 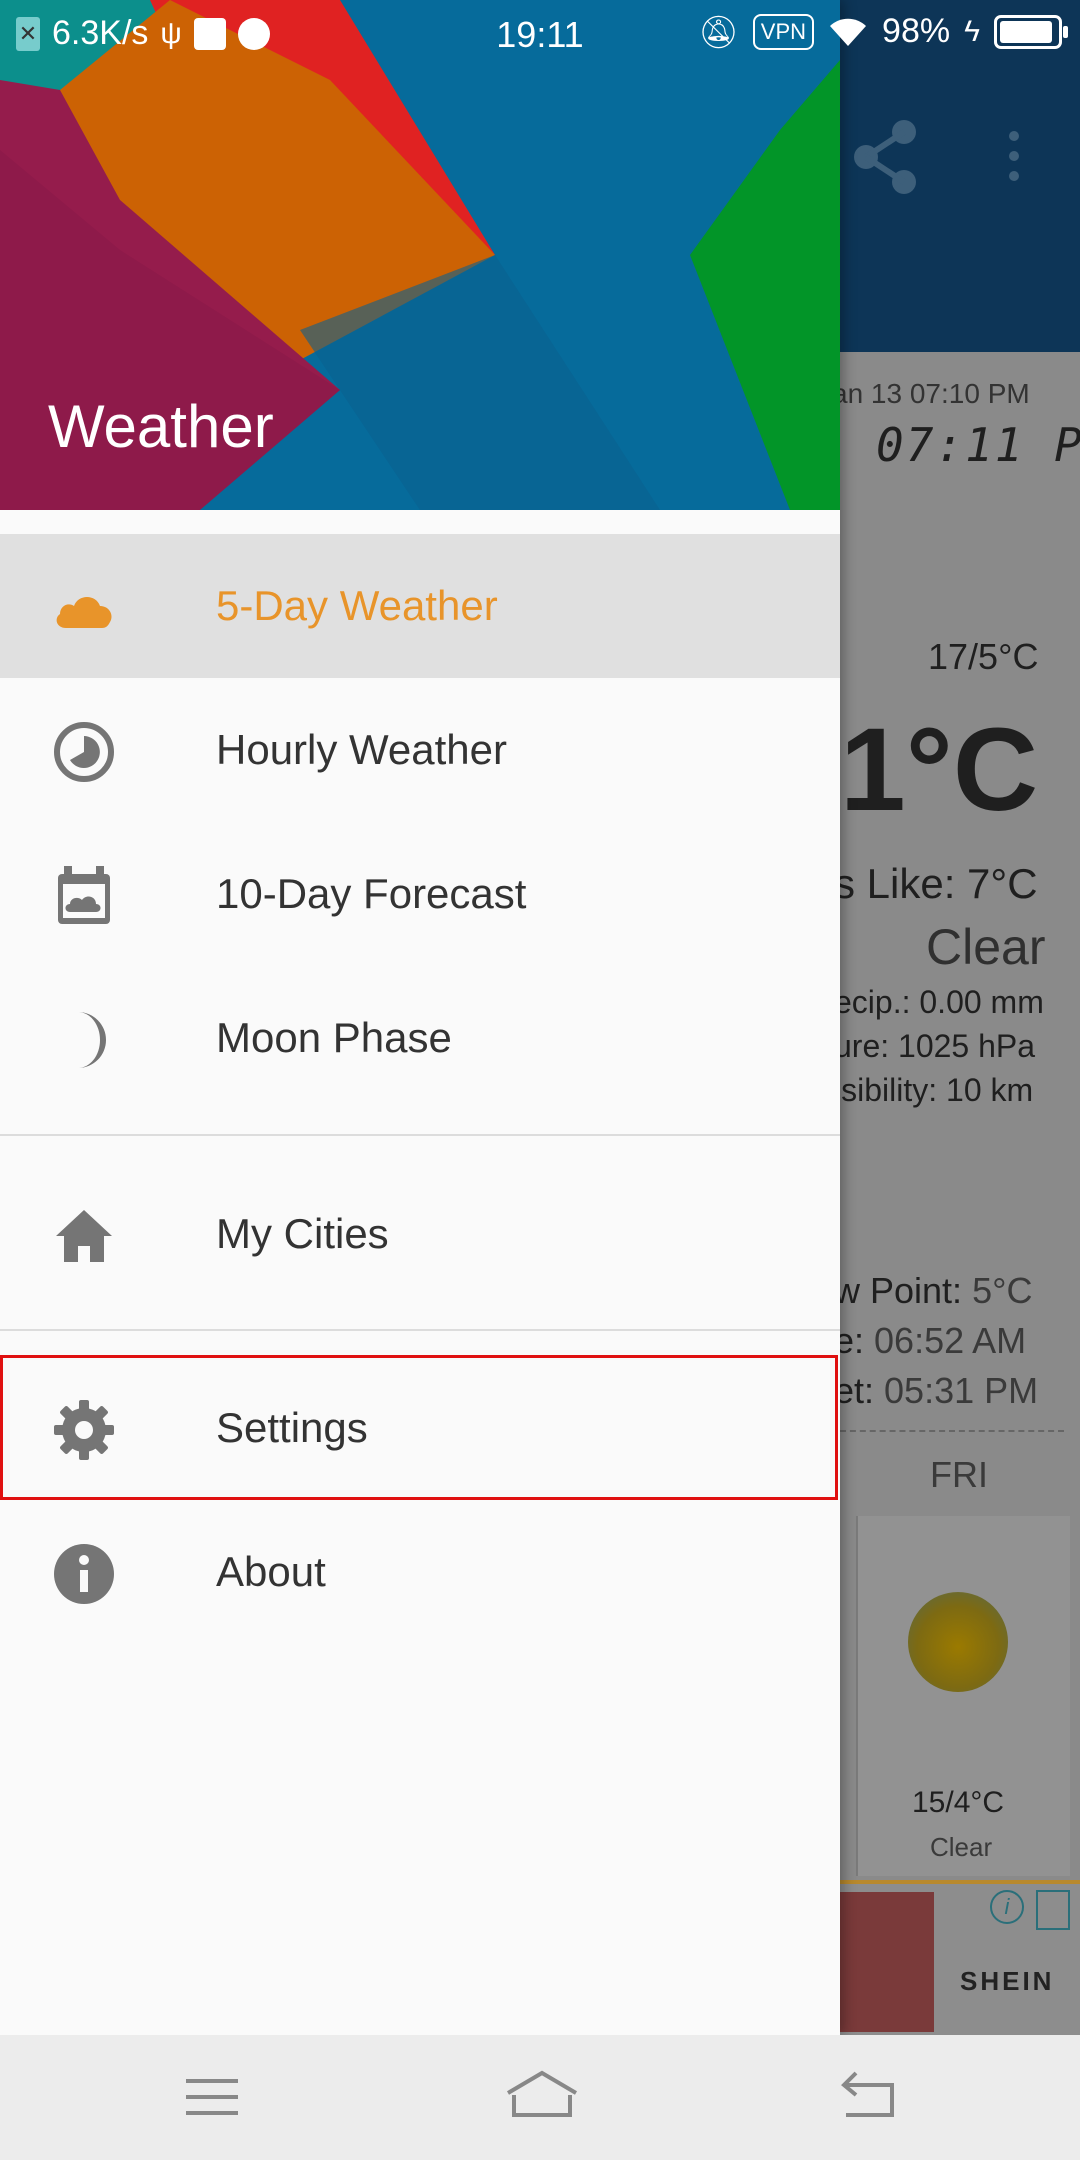 I want to click on condition: Clear, so click(x=986, y=947).